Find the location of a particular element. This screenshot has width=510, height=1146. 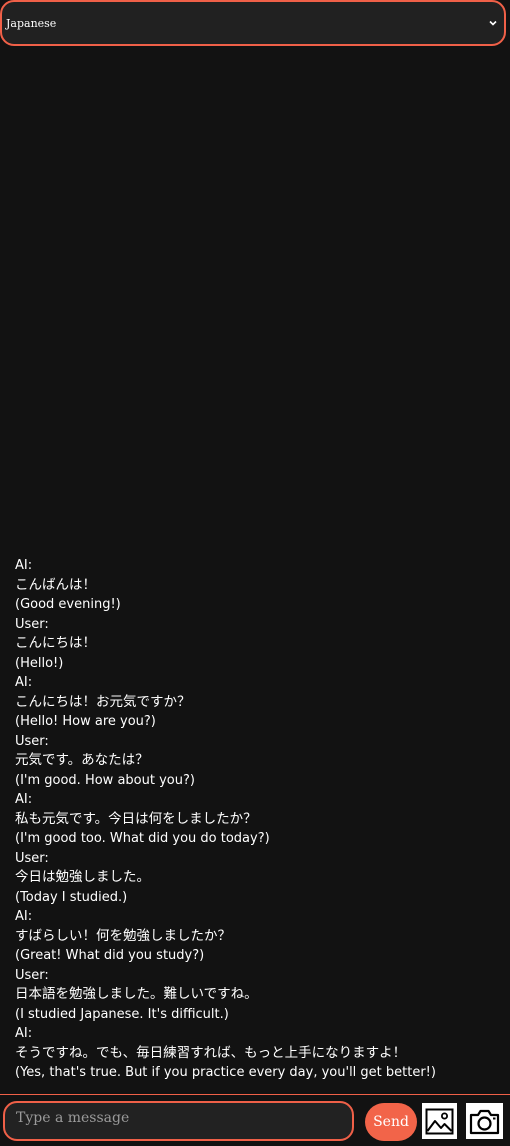

camera-icon is located at coordinates (484, 1121).